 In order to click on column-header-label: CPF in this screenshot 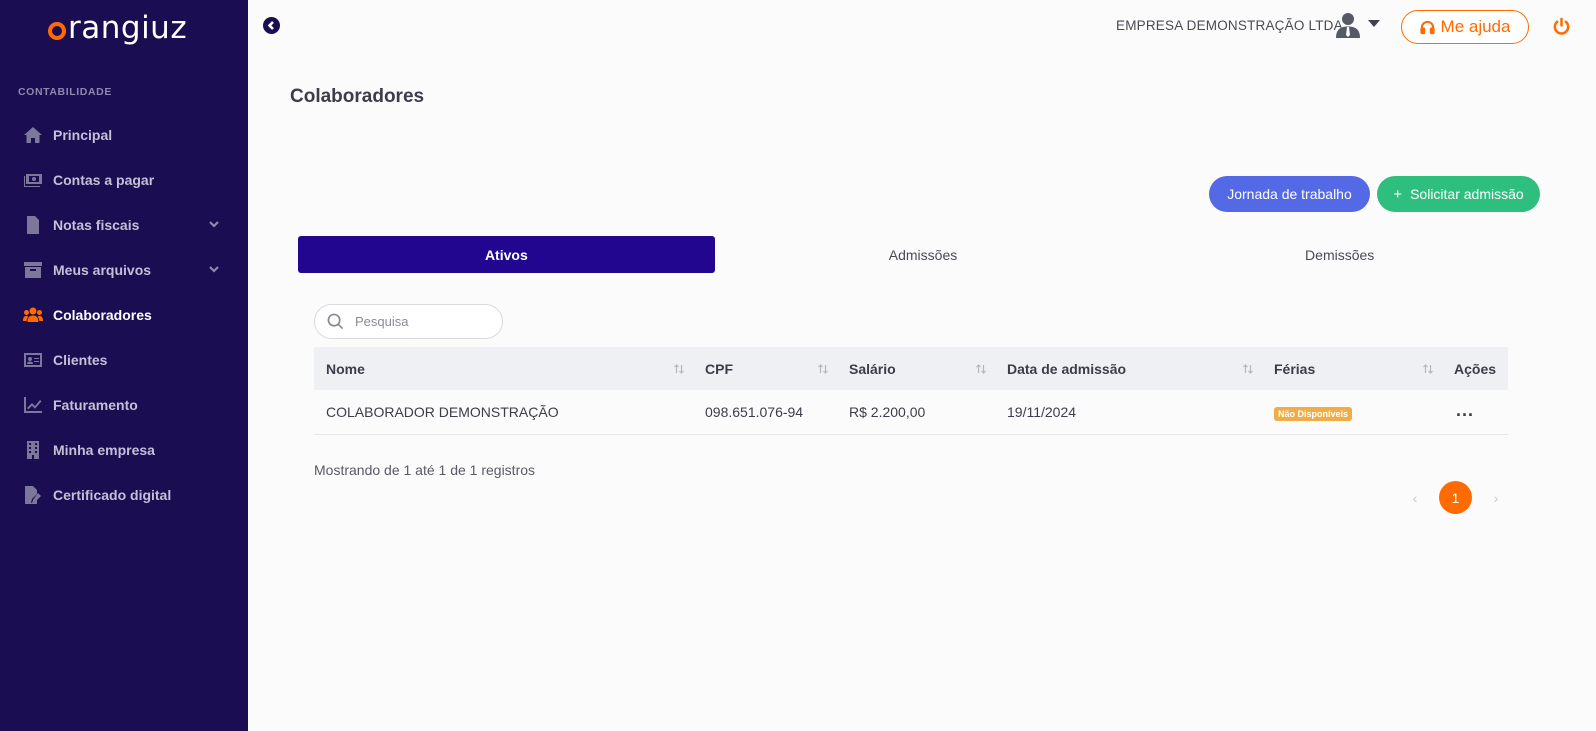, I will do `click(719, 368)`.